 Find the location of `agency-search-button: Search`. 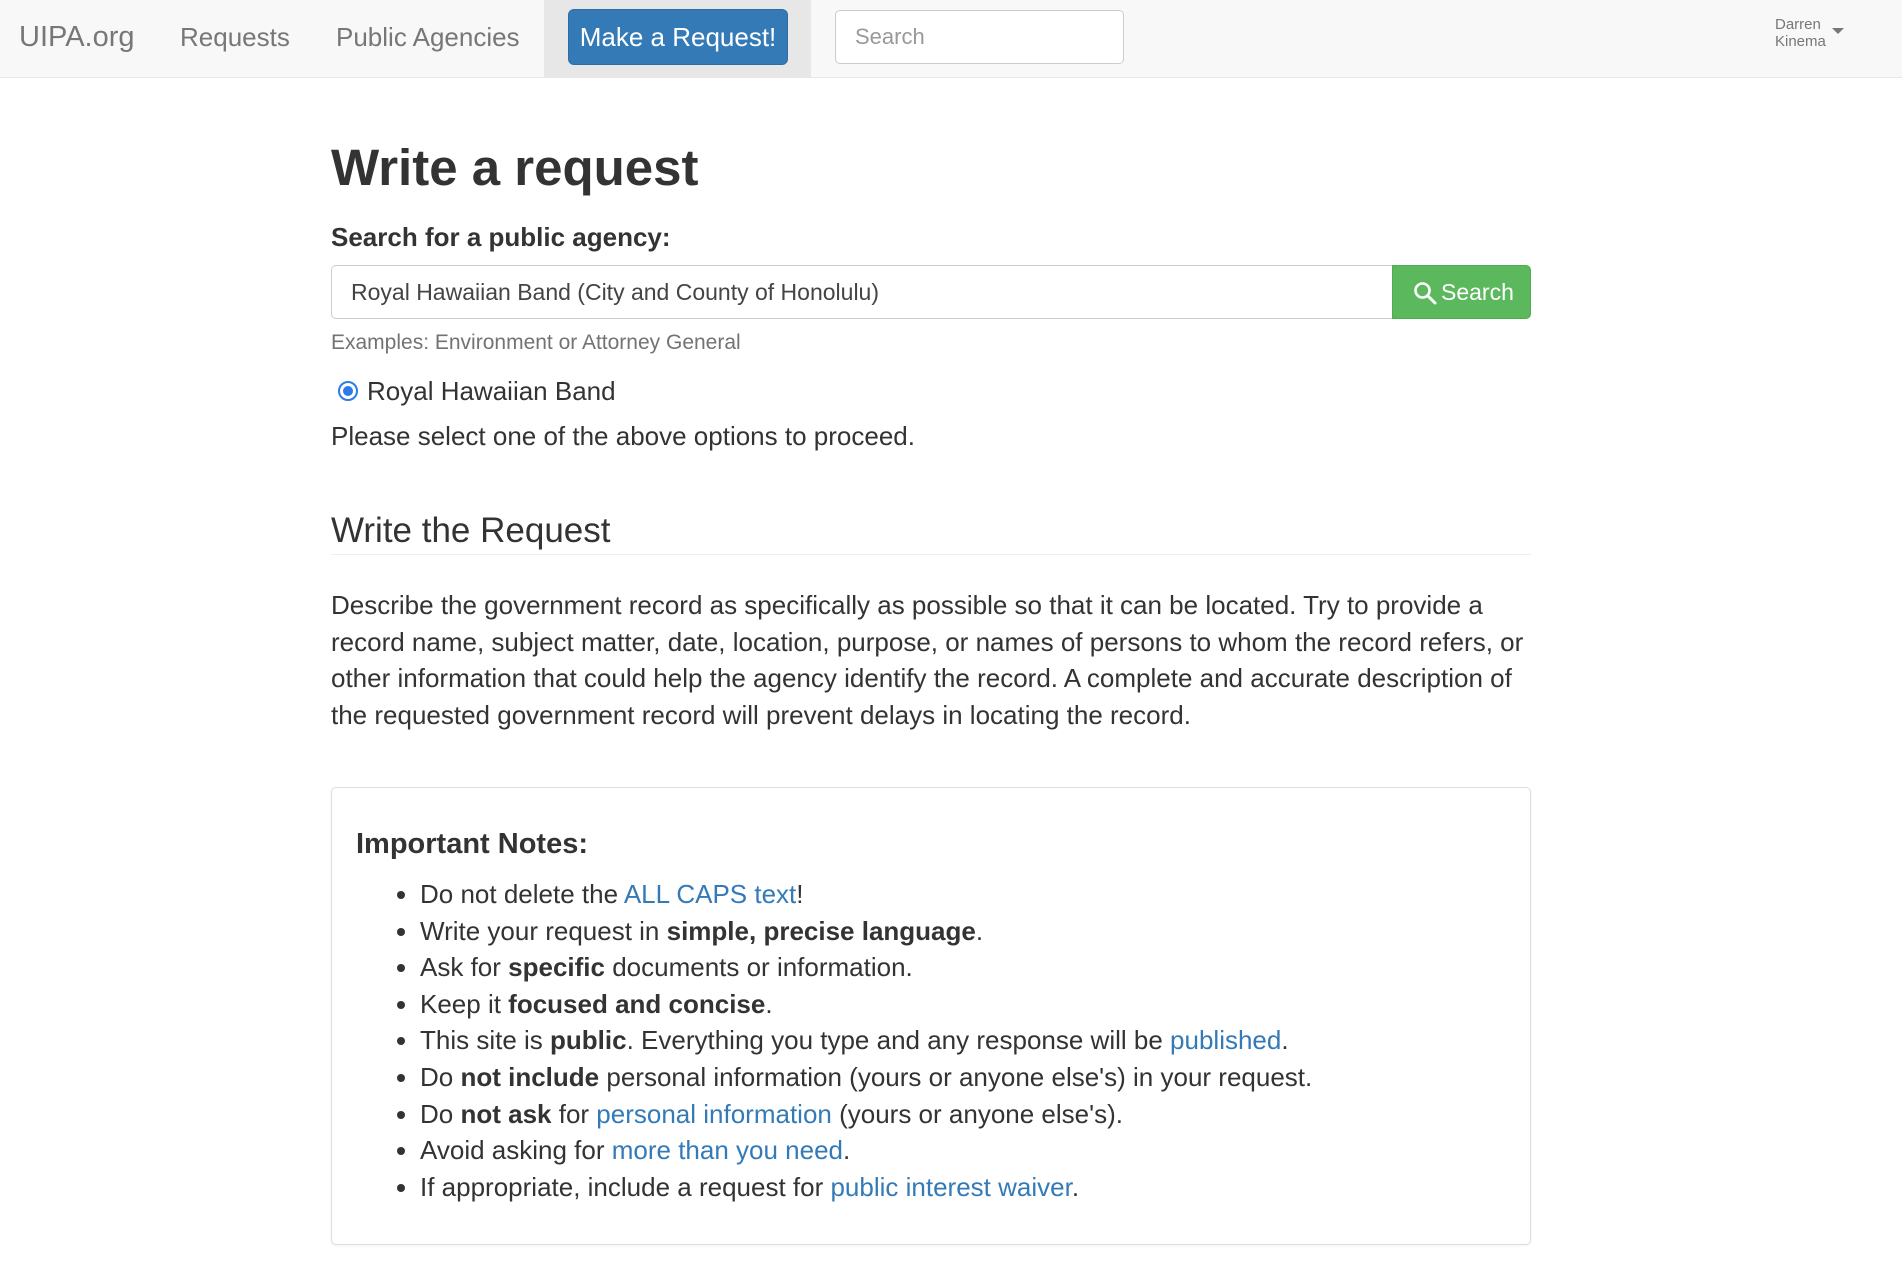

agency-search-button: Search is located at coordinates (1461, 292).